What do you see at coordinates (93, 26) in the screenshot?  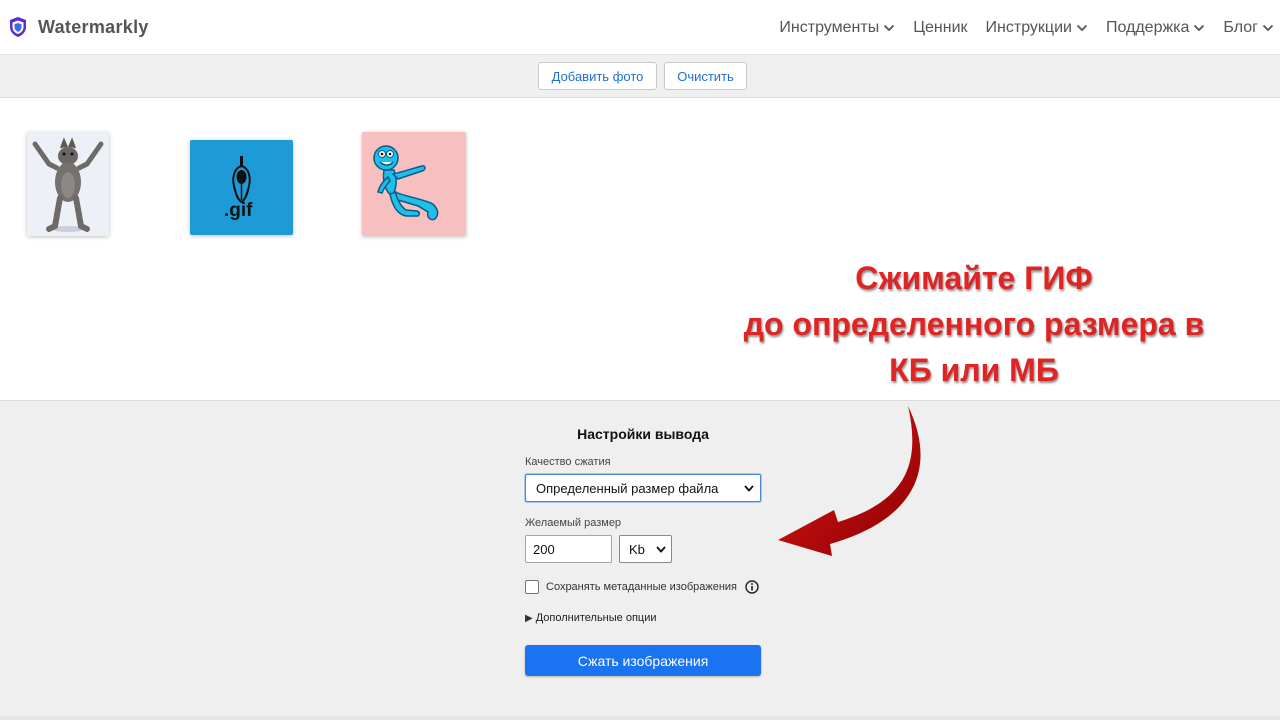 I see `brand-name: Watermarkly` at bounding box center [93, 26].